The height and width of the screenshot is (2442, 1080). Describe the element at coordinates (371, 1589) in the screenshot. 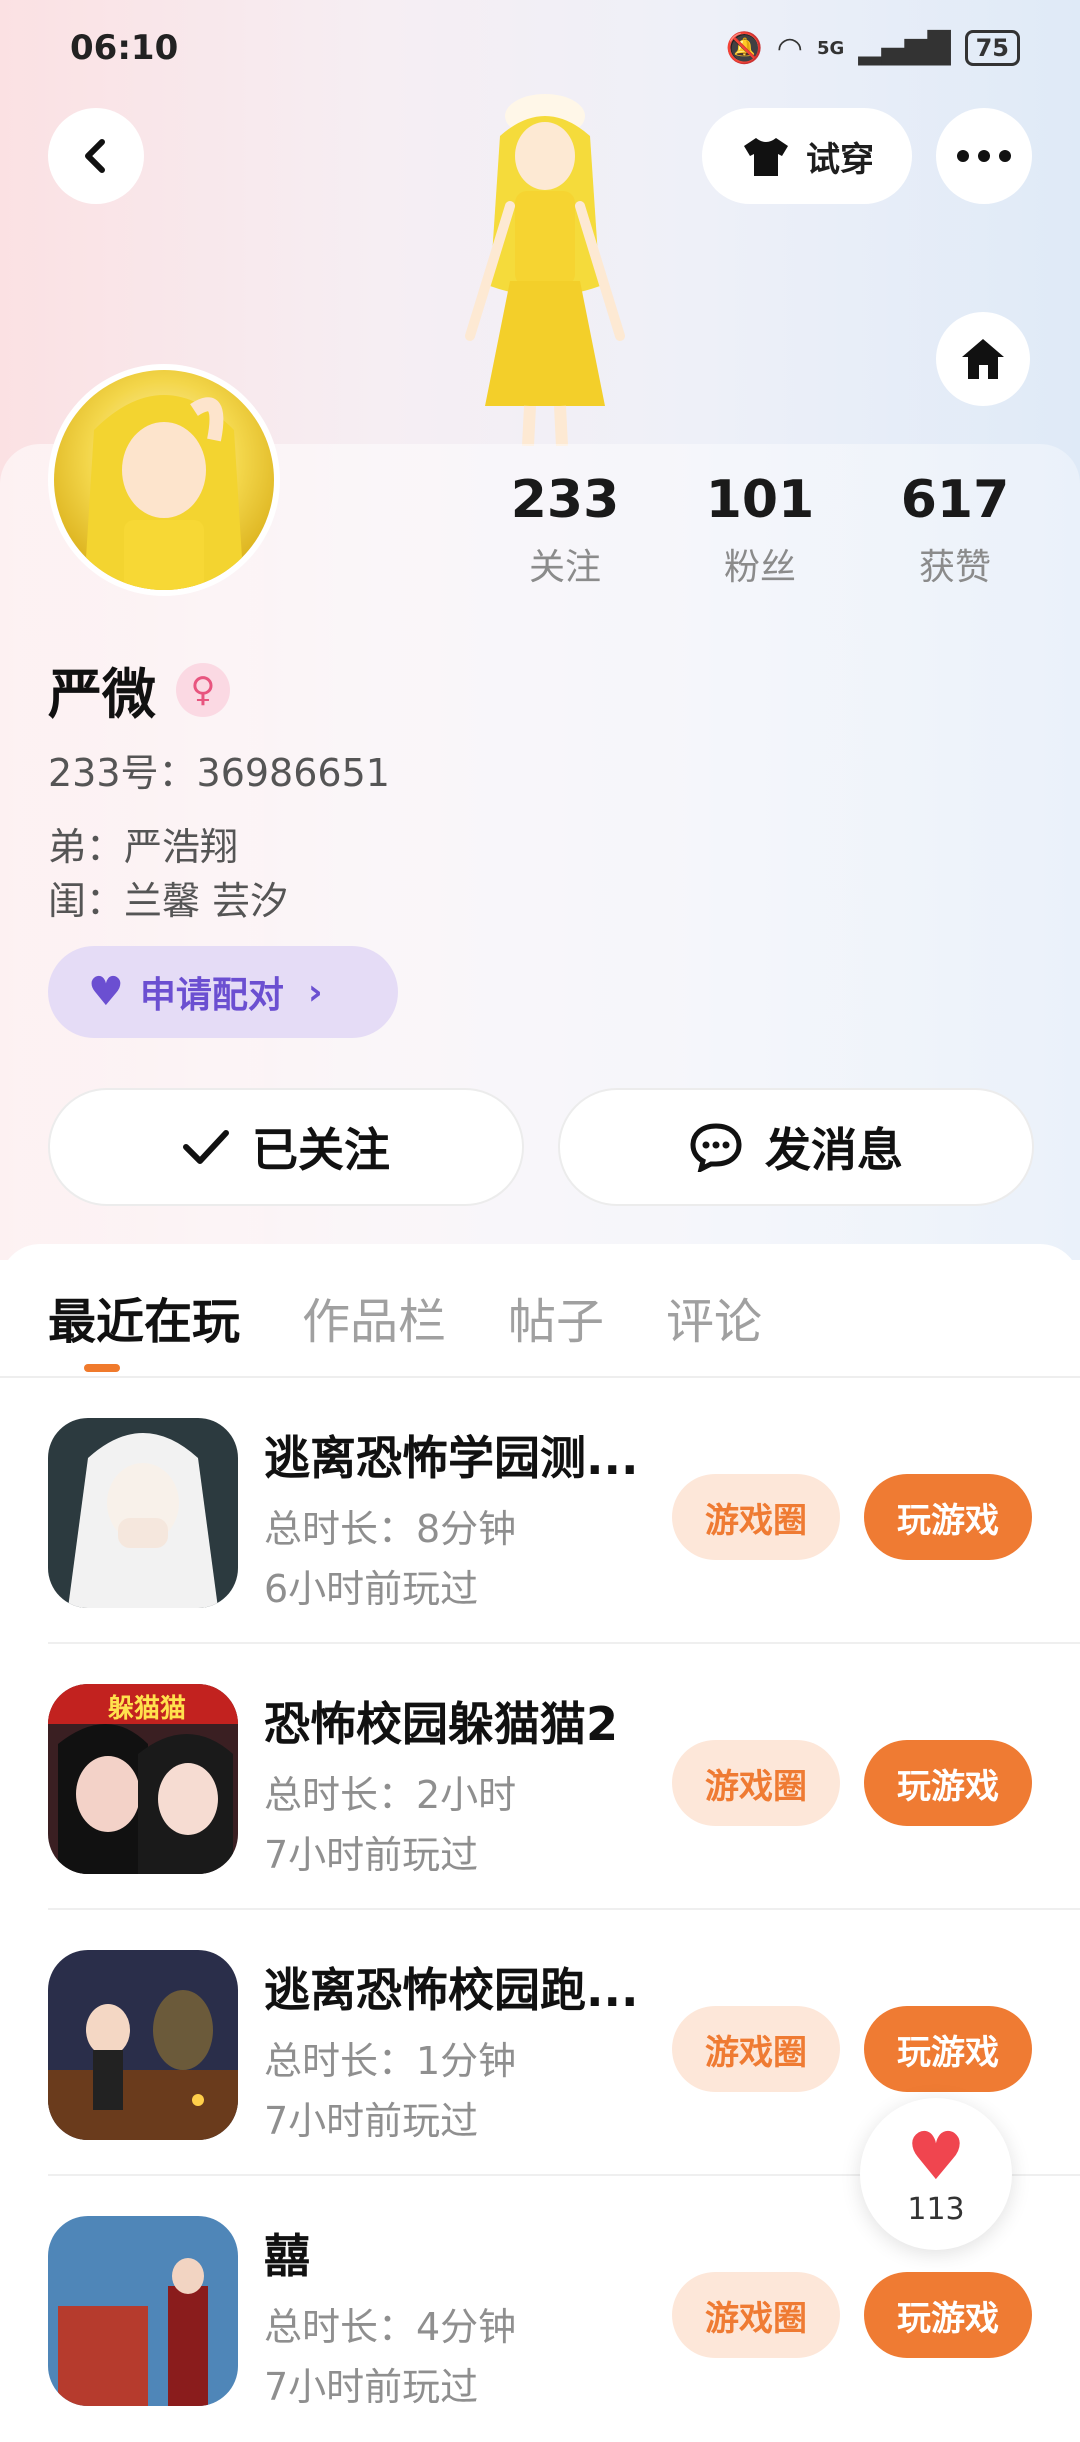

I see `game-last-played: 6小时前玩过` at that location.